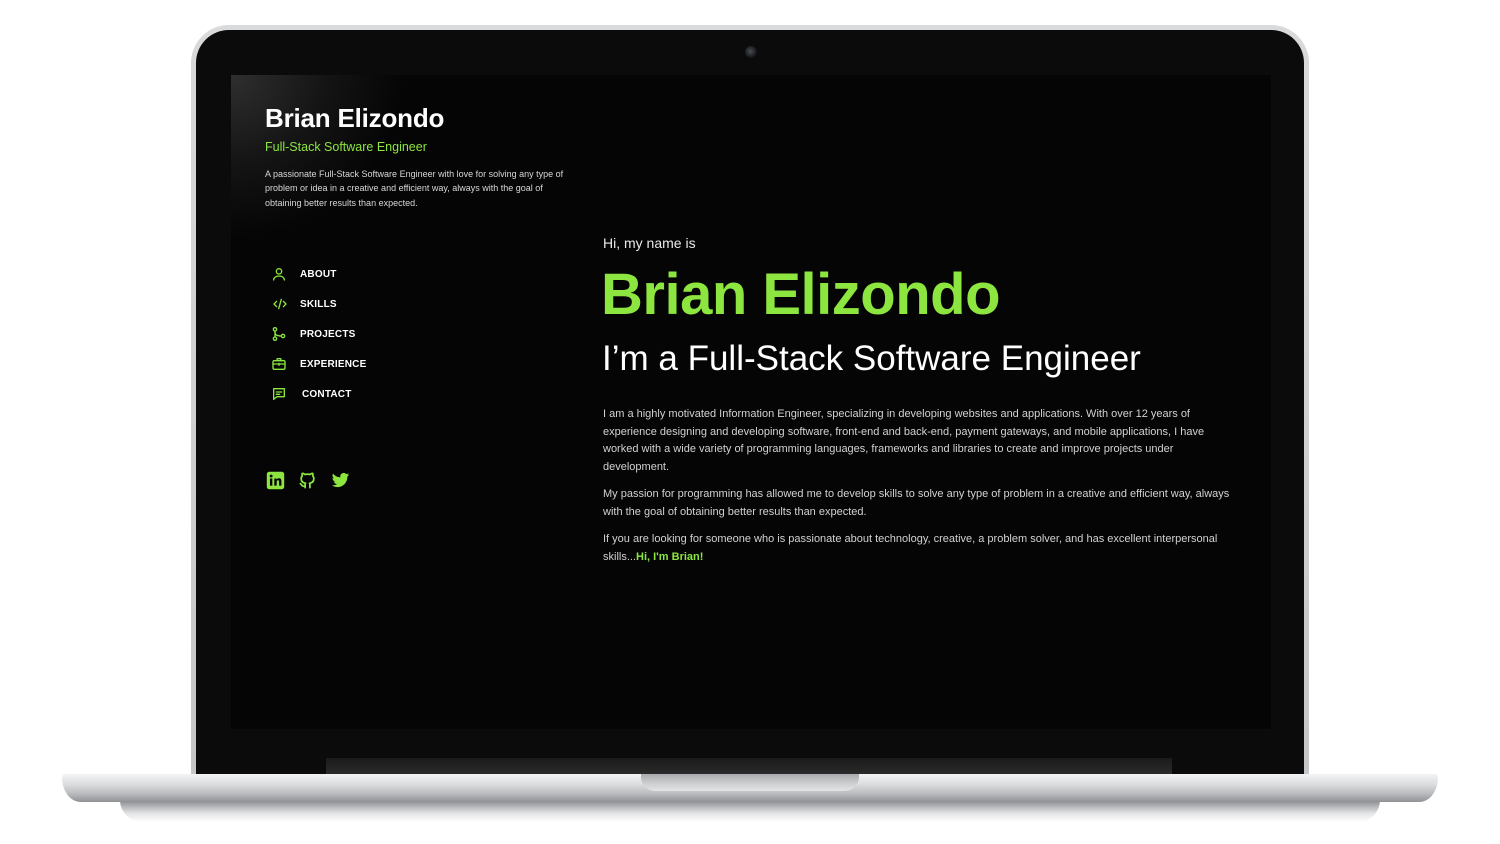 This screenshot has height=844, width=1500. I want to click on user-icon, so click(282, 274).